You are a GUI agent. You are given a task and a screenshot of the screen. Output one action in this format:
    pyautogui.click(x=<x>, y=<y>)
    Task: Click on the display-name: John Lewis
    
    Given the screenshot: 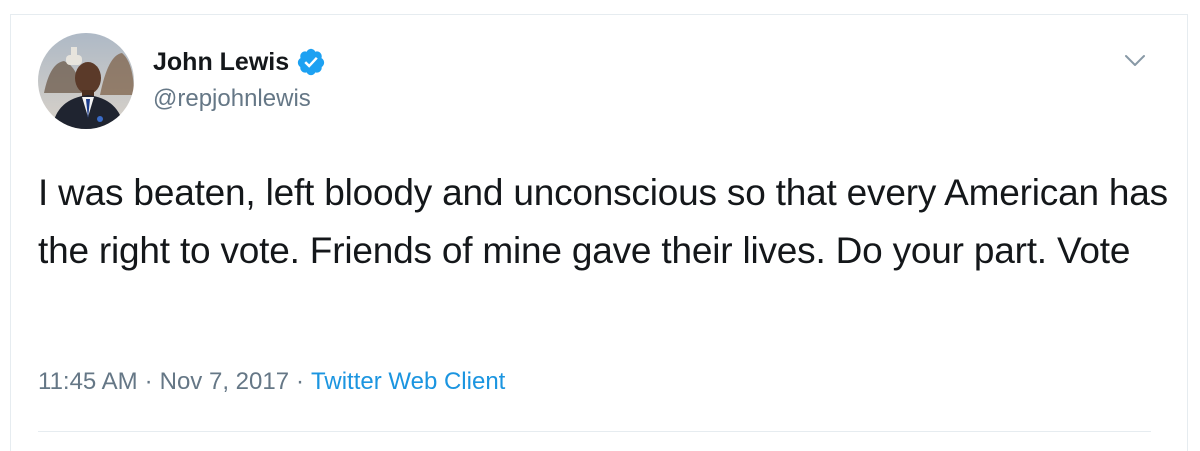 What is the action you would take?
    pyautogui.click(x=221, y=62)
    